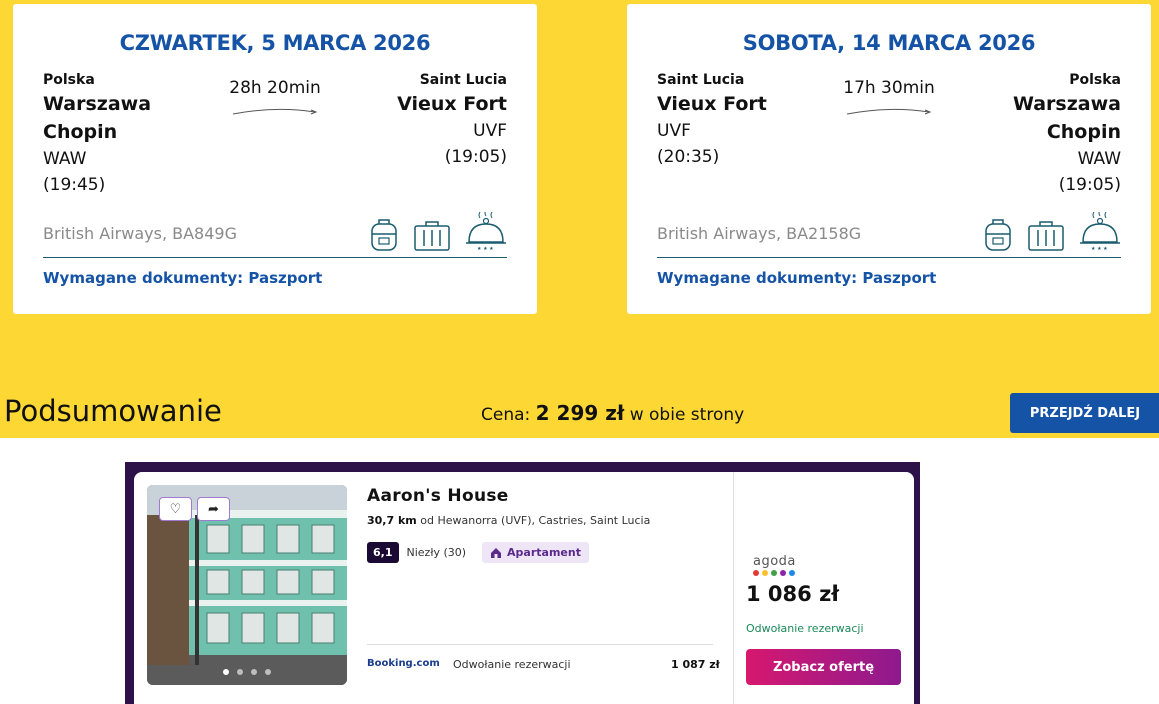 The image size is (1159, 704). I want to click on property-type-badge: Apartament, so click(535, 552).